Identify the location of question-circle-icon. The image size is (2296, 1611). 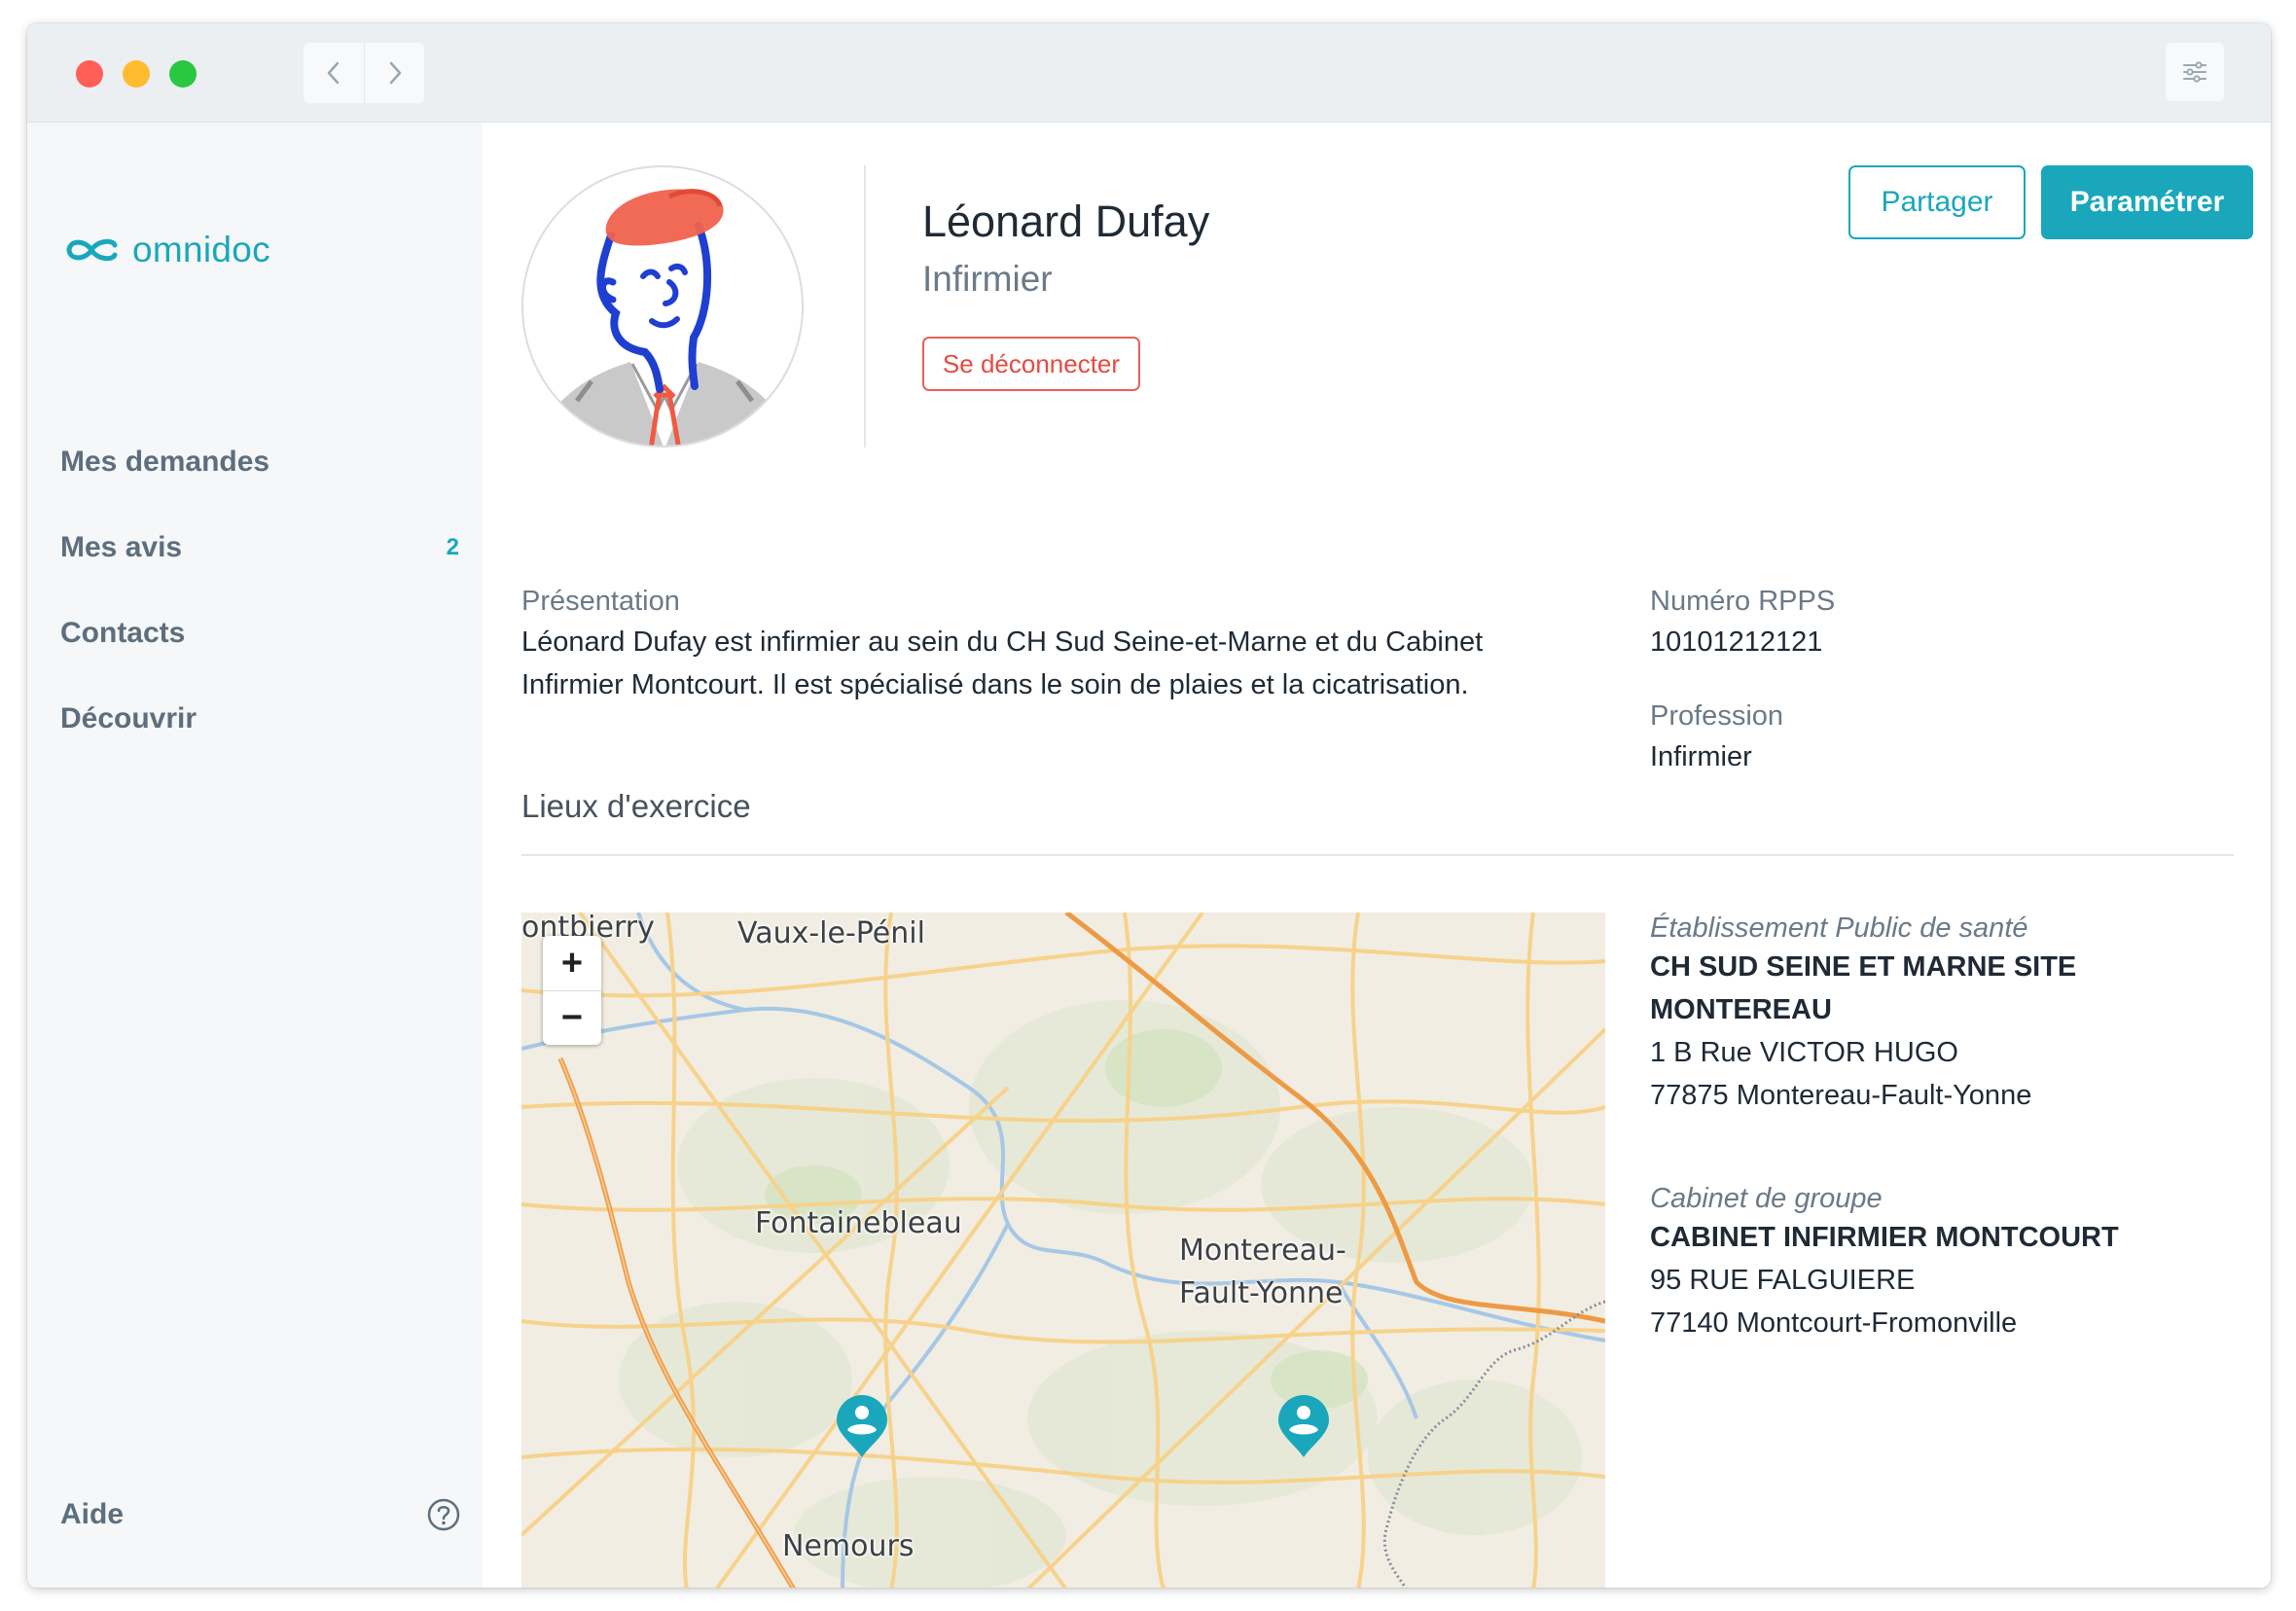
(443, 1514).